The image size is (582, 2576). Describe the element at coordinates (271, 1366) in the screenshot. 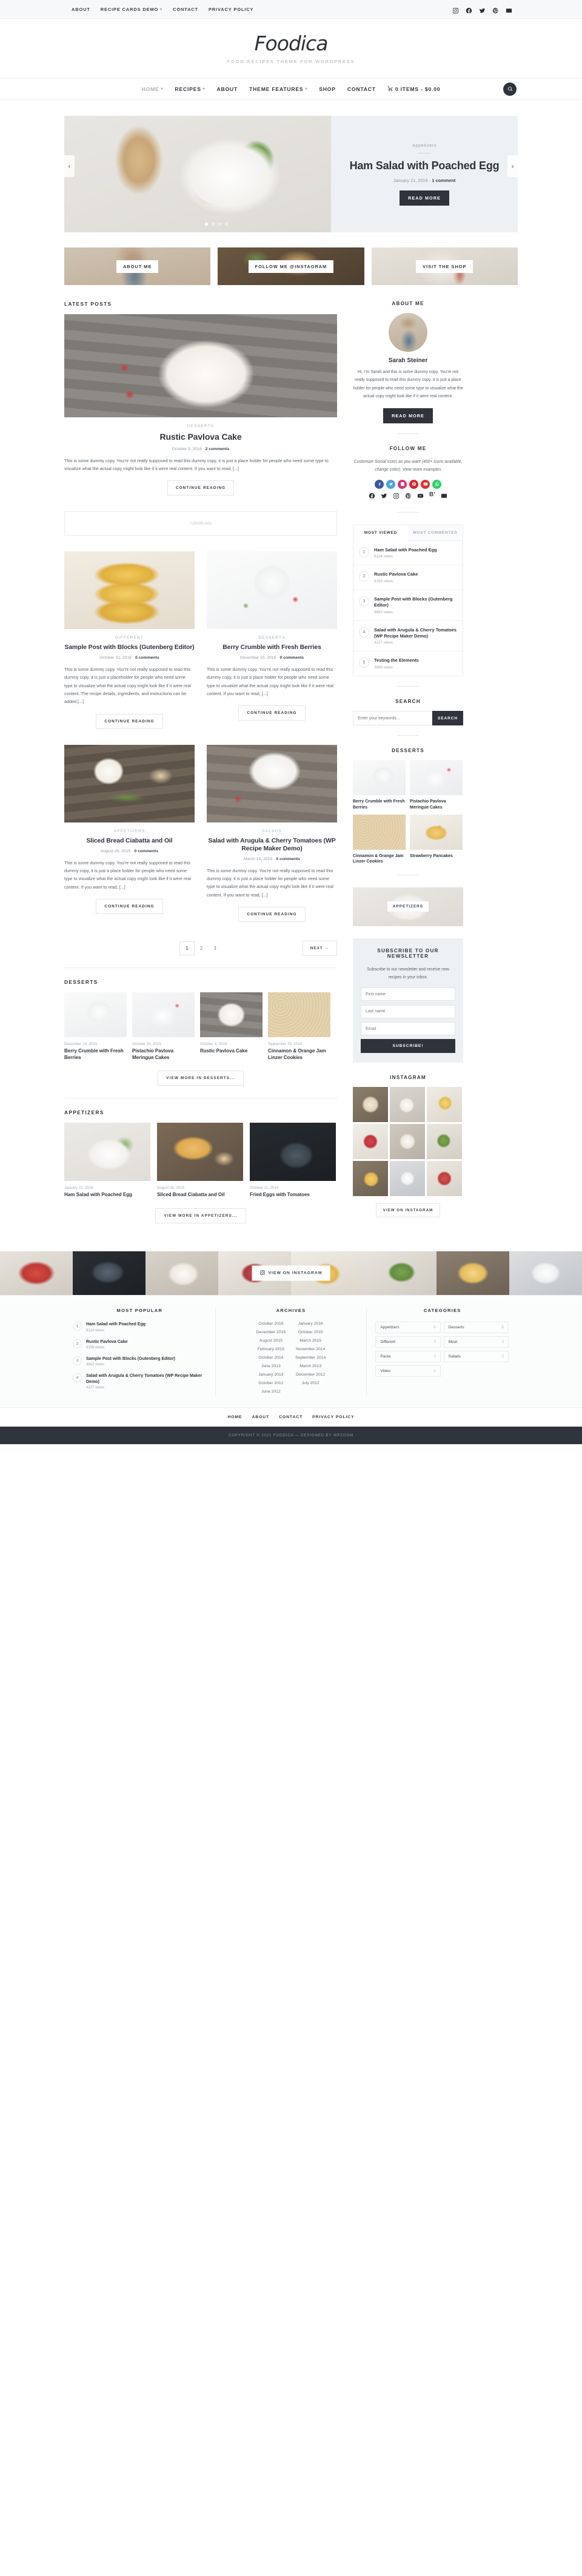

I see `archive-link: June 2013` at that location.